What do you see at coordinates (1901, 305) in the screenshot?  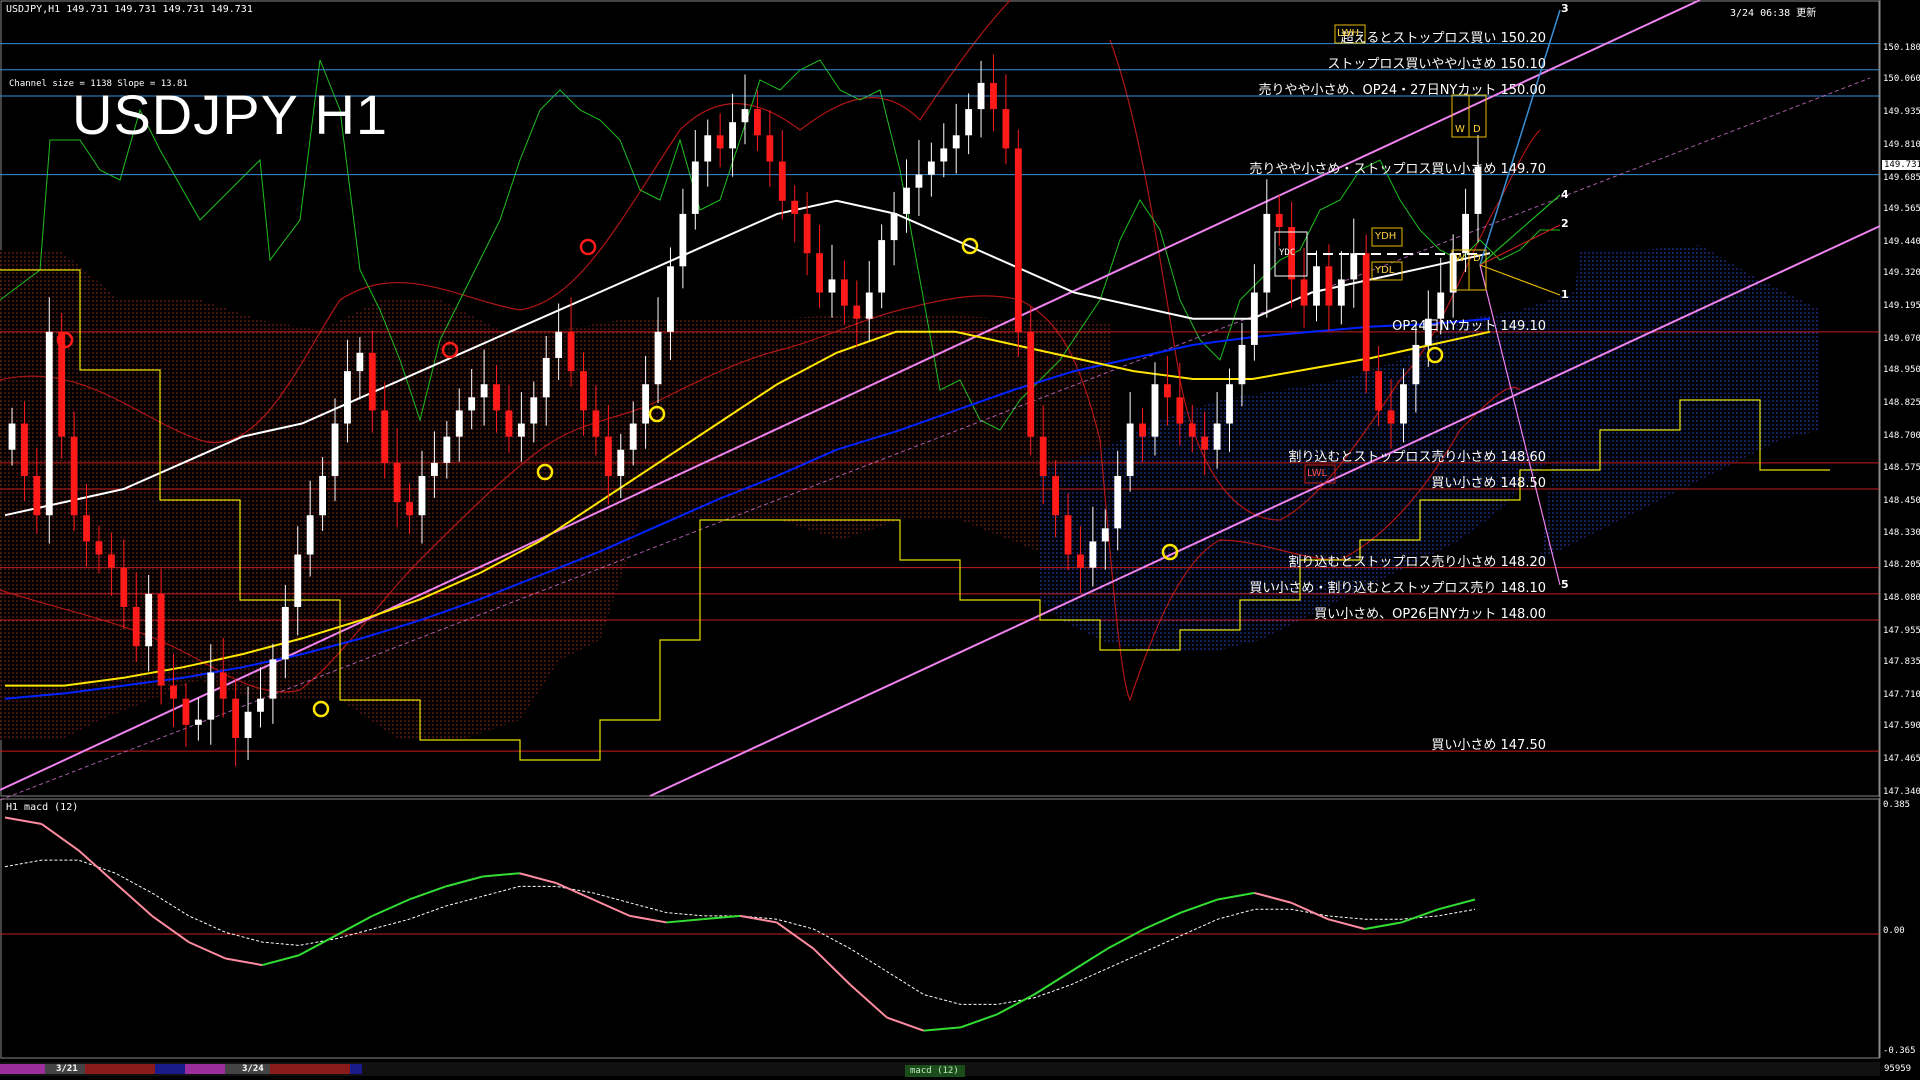 I see `price-tick: 149.195` at bounding box center [1901, 305].